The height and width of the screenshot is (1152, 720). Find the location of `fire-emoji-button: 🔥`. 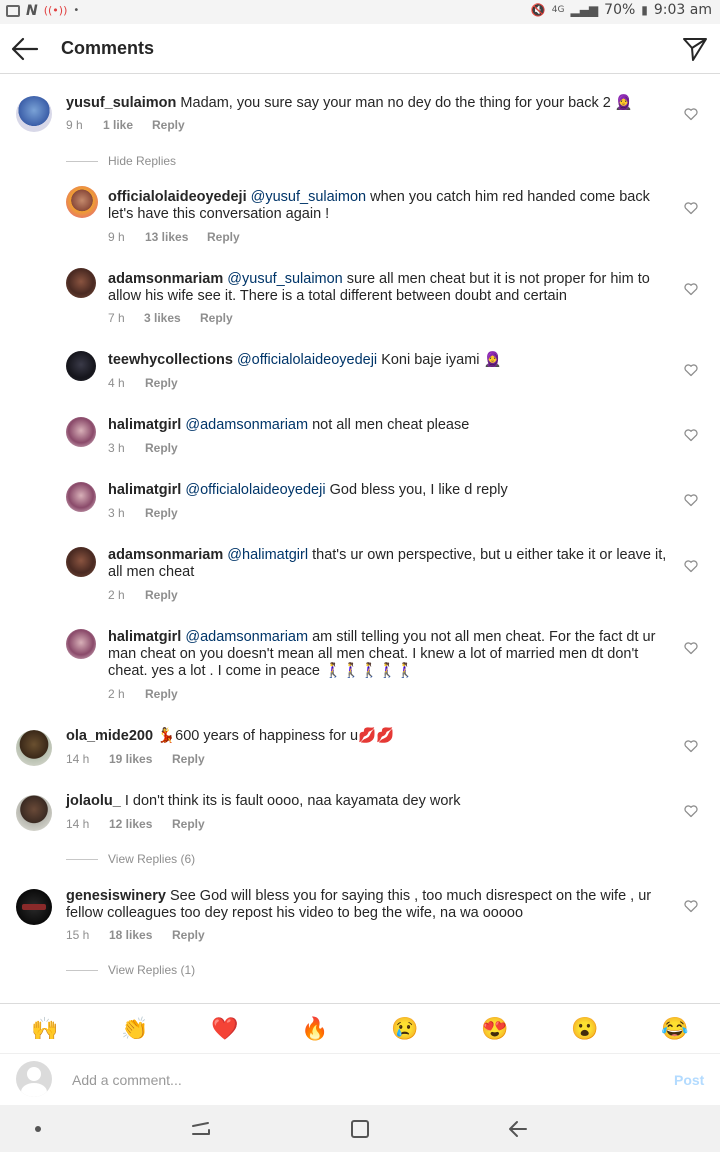

fire-emoji-button: 🔥 is located at coordinates (315, 1029).